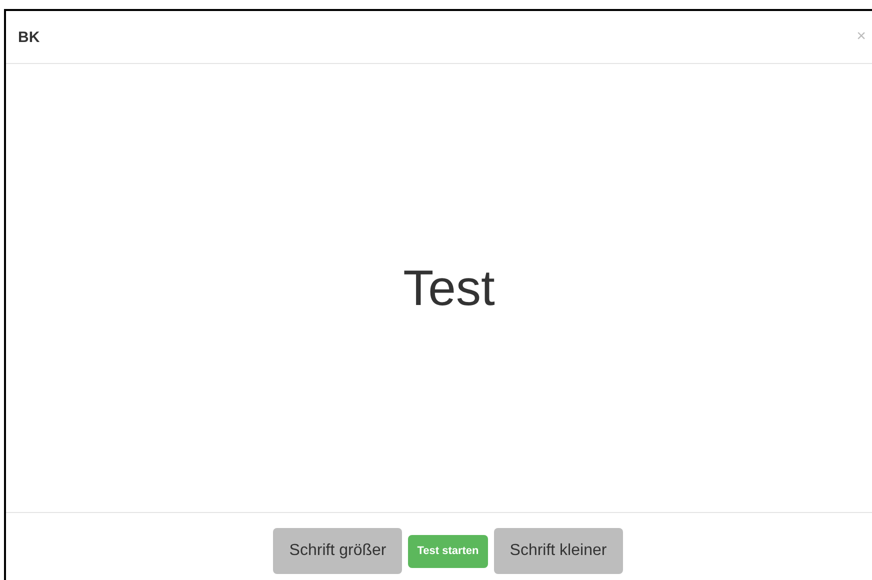 Image resolution: width=872 pixels, height=580 pixels. Describe the element at coordinates (558, 551) in the screenshot. I see `font-size-button: Schrift kleiner` at that location.